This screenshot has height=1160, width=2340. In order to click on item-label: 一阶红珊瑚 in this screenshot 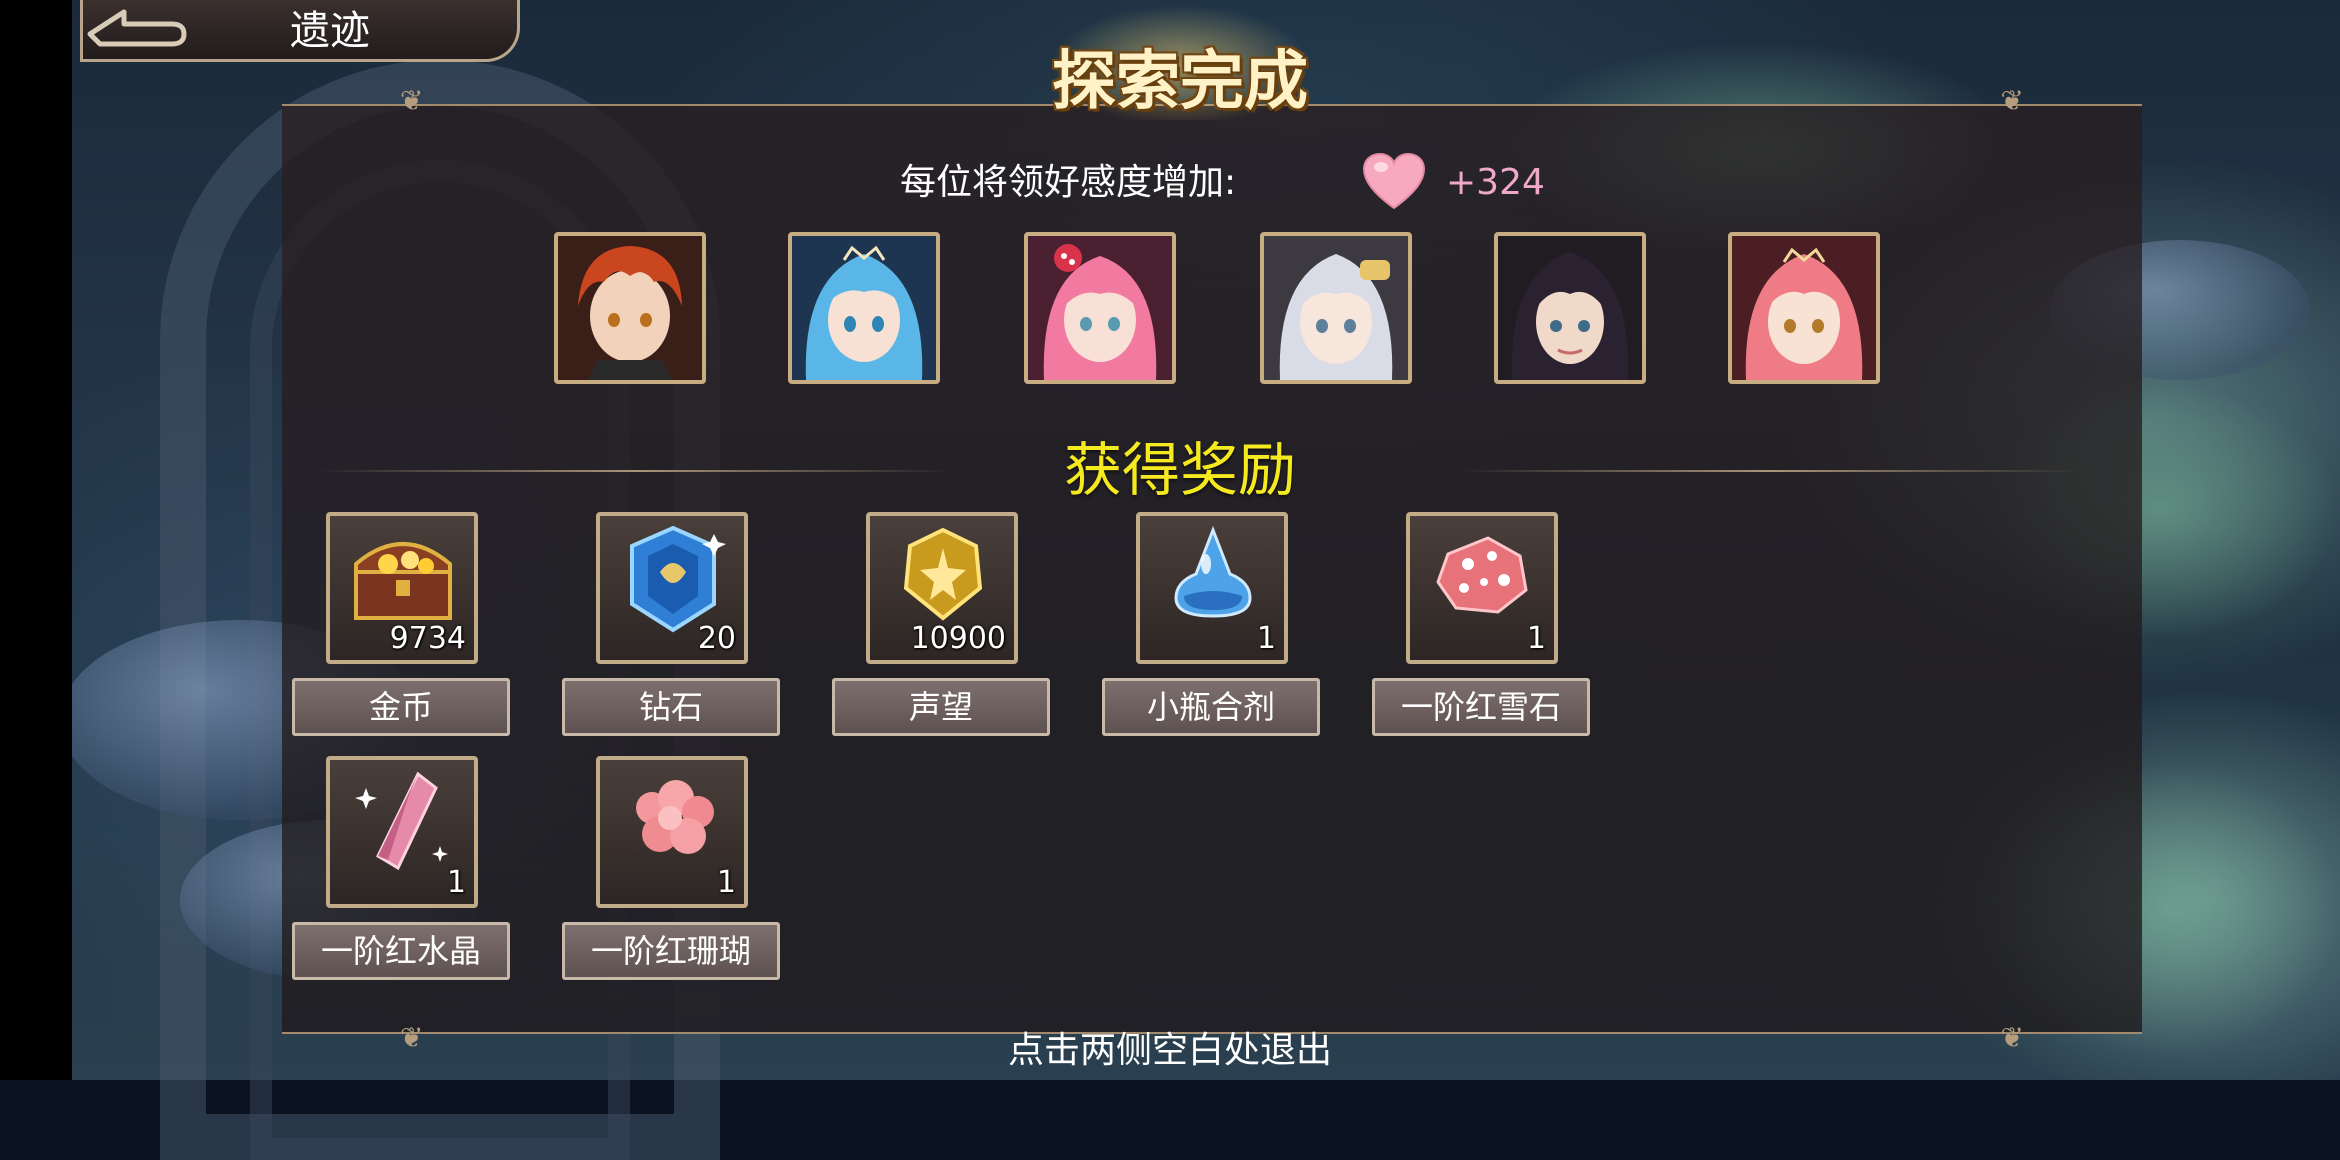, I will do `click(671, 951)`.